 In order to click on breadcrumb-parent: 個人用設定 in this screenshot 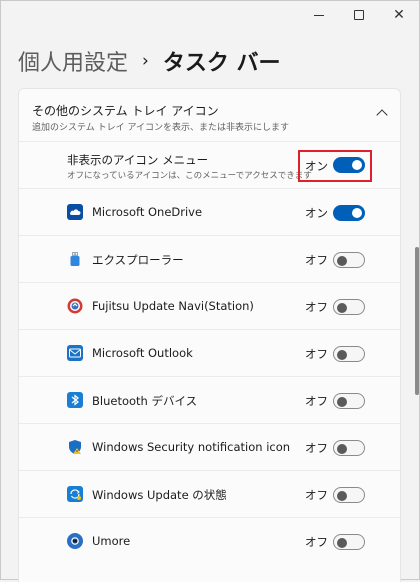, I will do `click(73, 61)`.